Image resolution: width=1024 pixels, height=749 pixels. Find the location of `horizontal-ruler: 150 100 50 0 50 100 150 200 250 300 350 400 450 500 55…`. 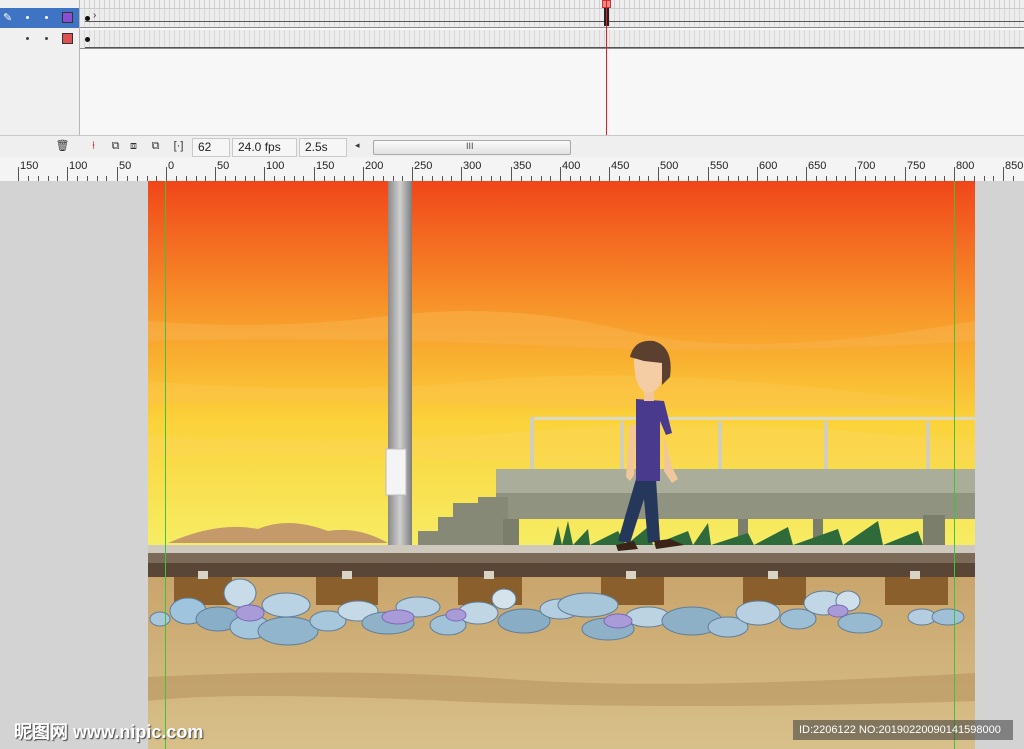

horizontal-ruler: 150 100 50 0 50 100 150 200 250 300 350 400 450 500 55… is located at coordinates (512, 169).